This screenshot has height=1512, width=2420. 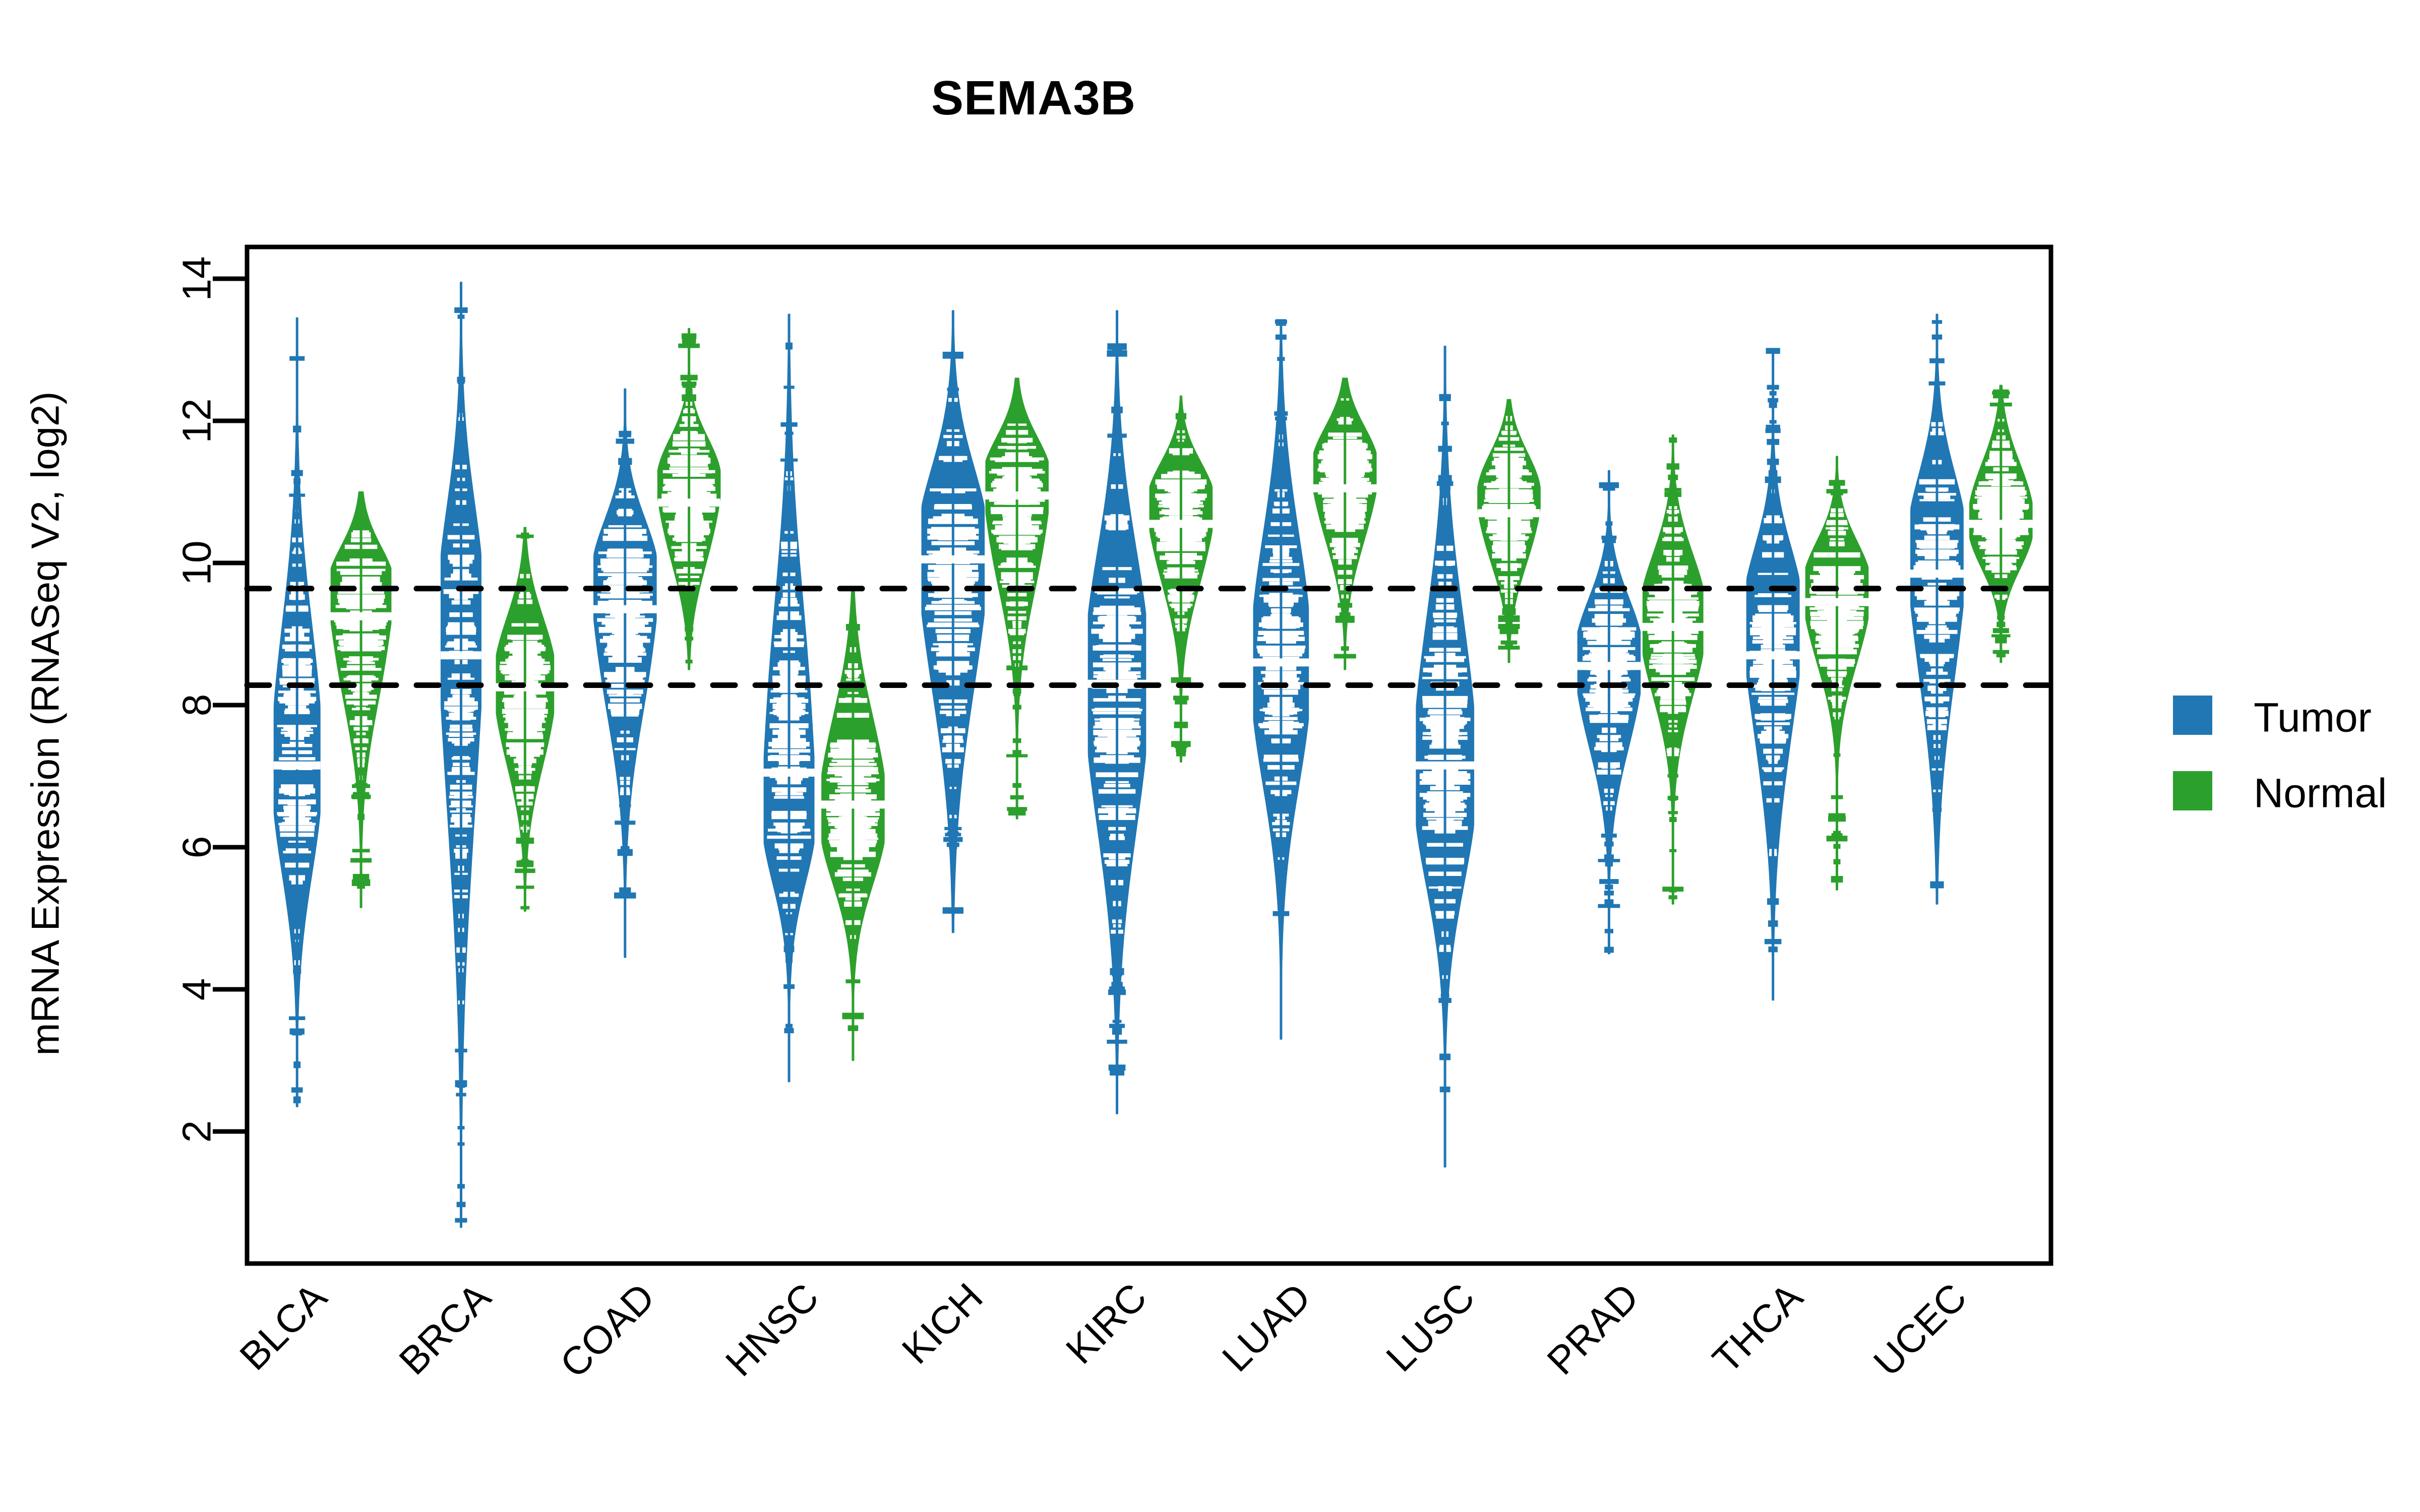 I want to click on violin-tumor-THCA, so click(x=1773, y=674).